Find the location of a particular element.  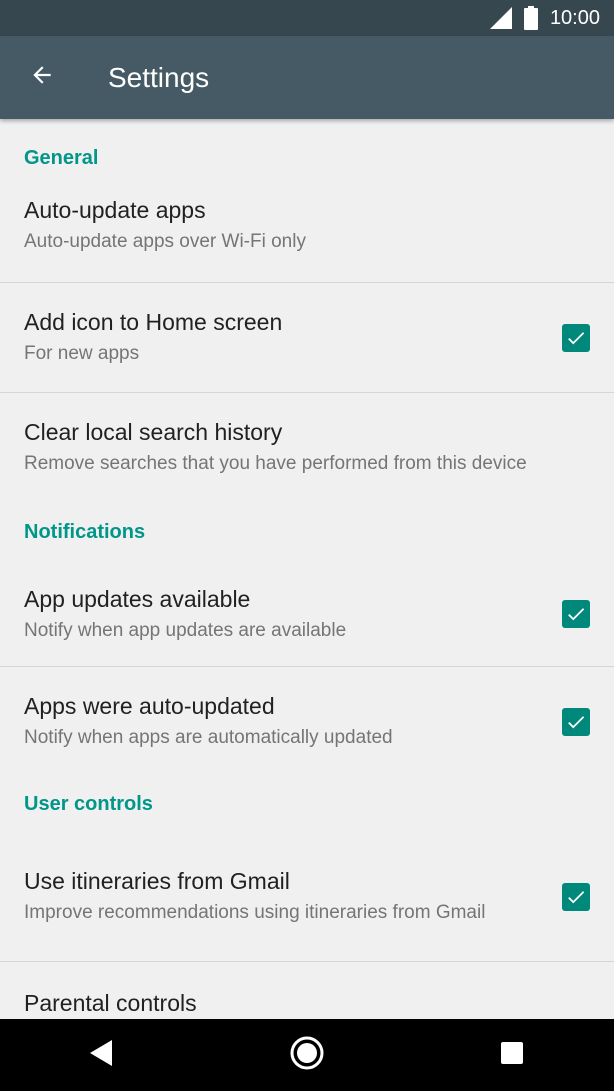

setting-title: Use itineraries from Gmail is located at coordinates (157, 881).